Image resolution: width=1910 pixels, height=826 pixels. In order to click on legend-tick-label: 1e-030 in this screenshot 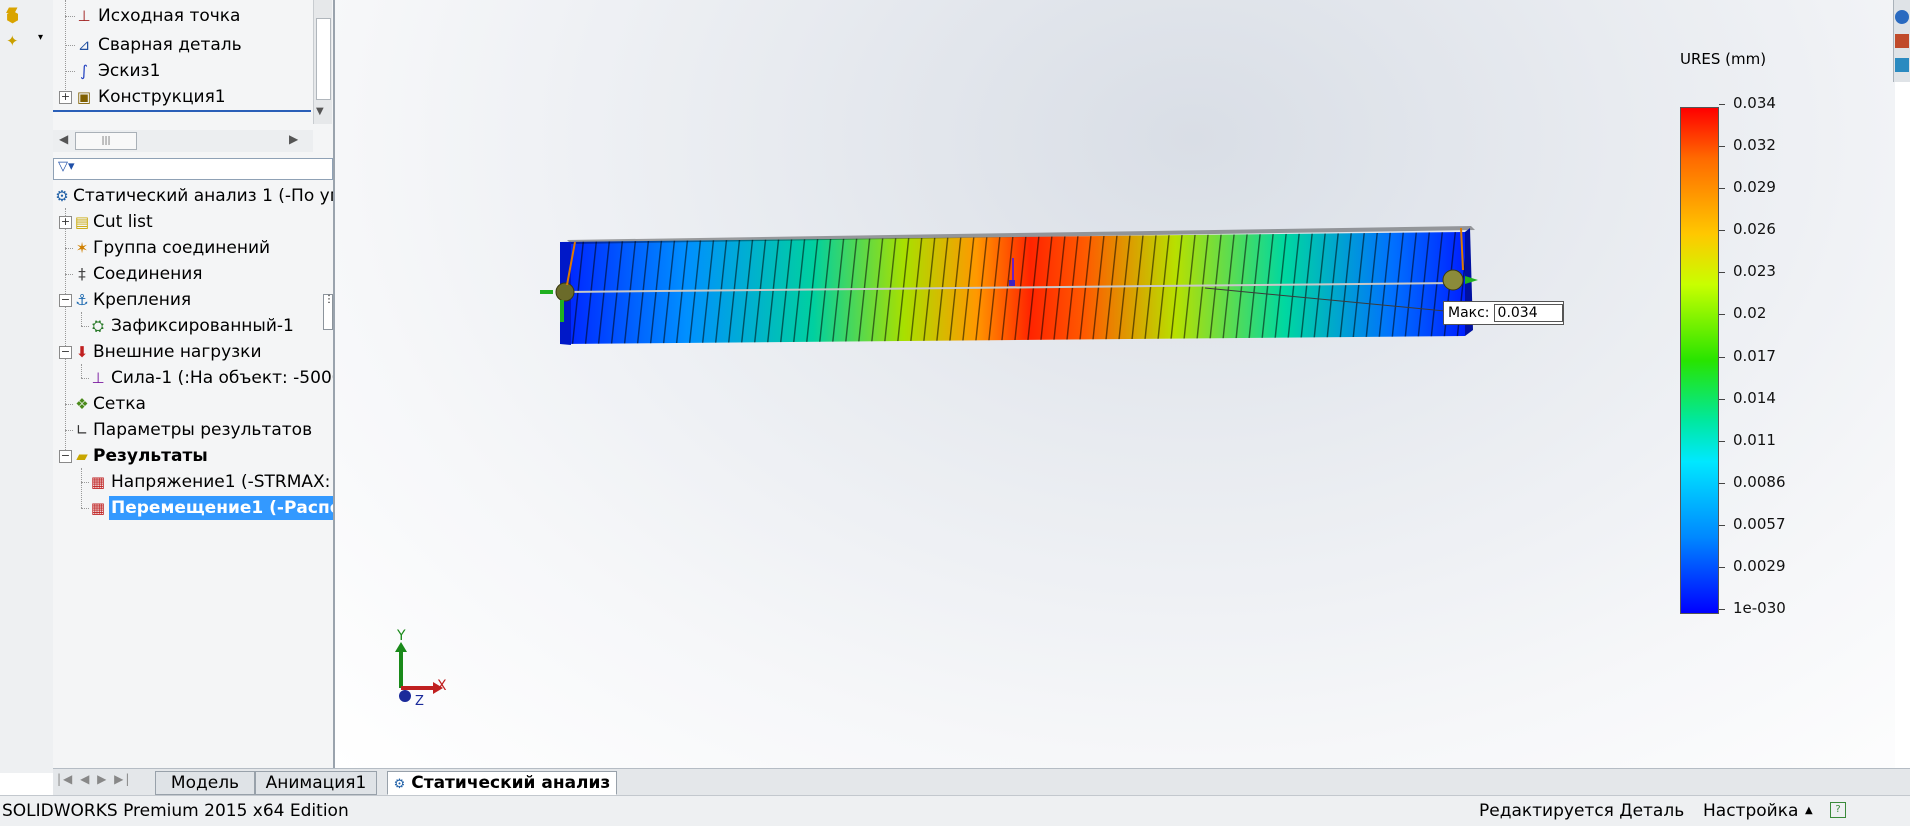, I will do `click(1759, 608)`.